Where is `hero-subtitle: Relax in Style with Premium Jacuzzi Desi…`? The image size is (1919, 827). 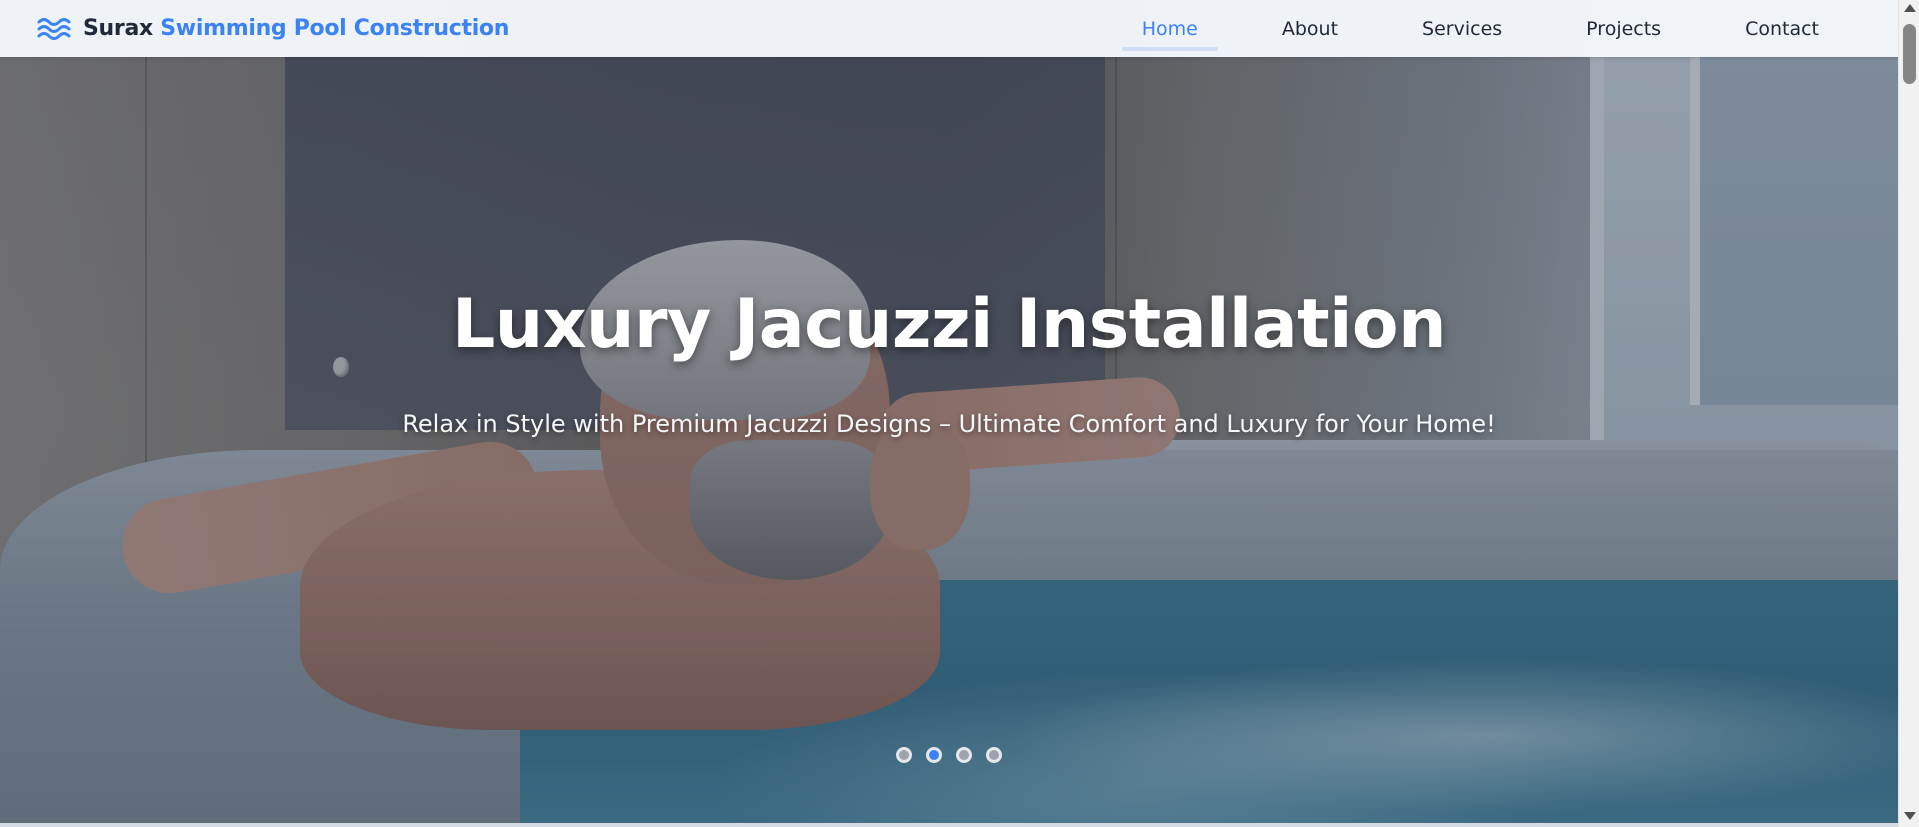 hero-subtitle: Relax in Style with Premium Jacuzzi Desi… is located at coordinates (949, 424).